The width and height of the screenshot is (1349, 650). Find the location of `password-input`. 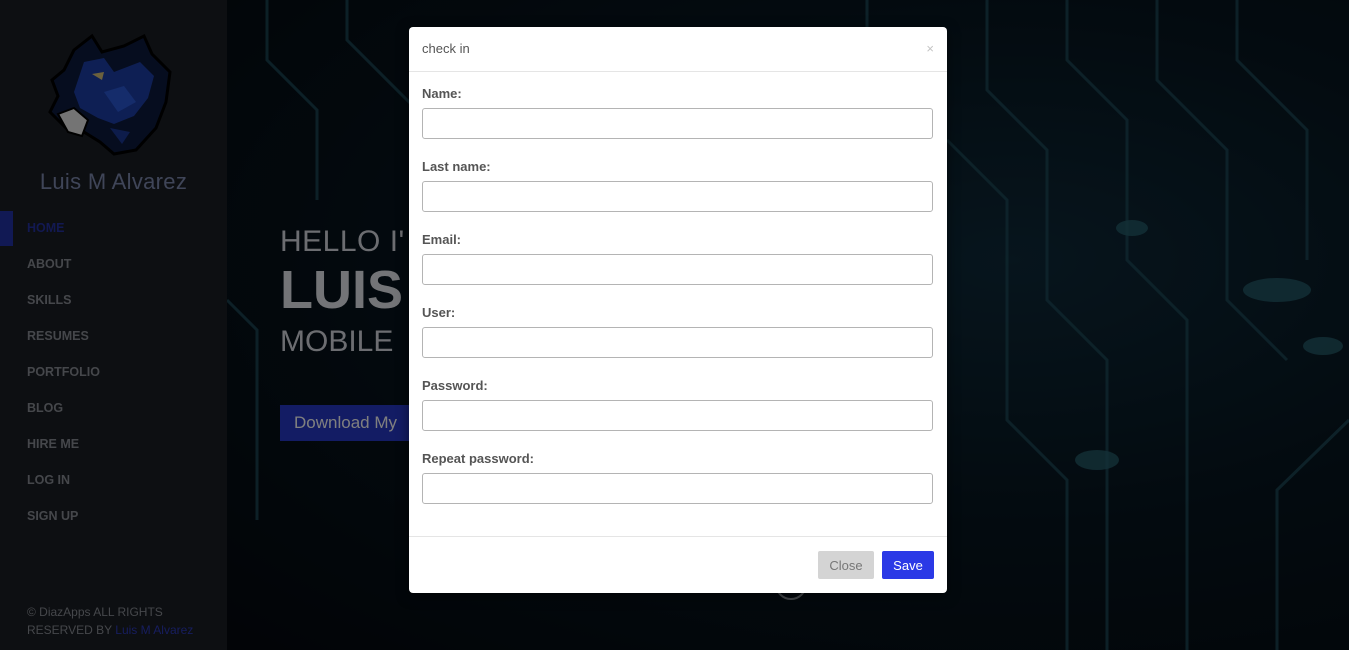

password-input is located at coordinates (677, 415).